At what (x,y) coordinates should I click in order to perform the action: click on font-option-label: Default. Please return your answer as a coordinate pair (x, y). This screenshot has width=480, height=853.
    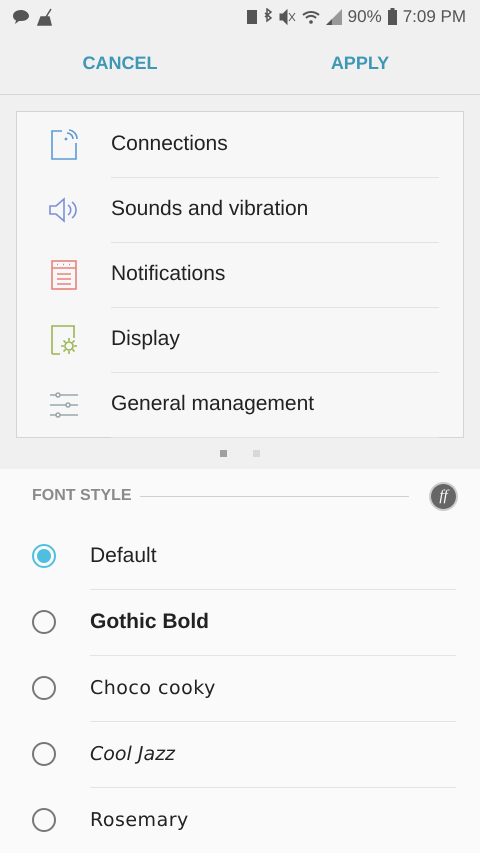
    Looking at the image, I should click on (123, 556).